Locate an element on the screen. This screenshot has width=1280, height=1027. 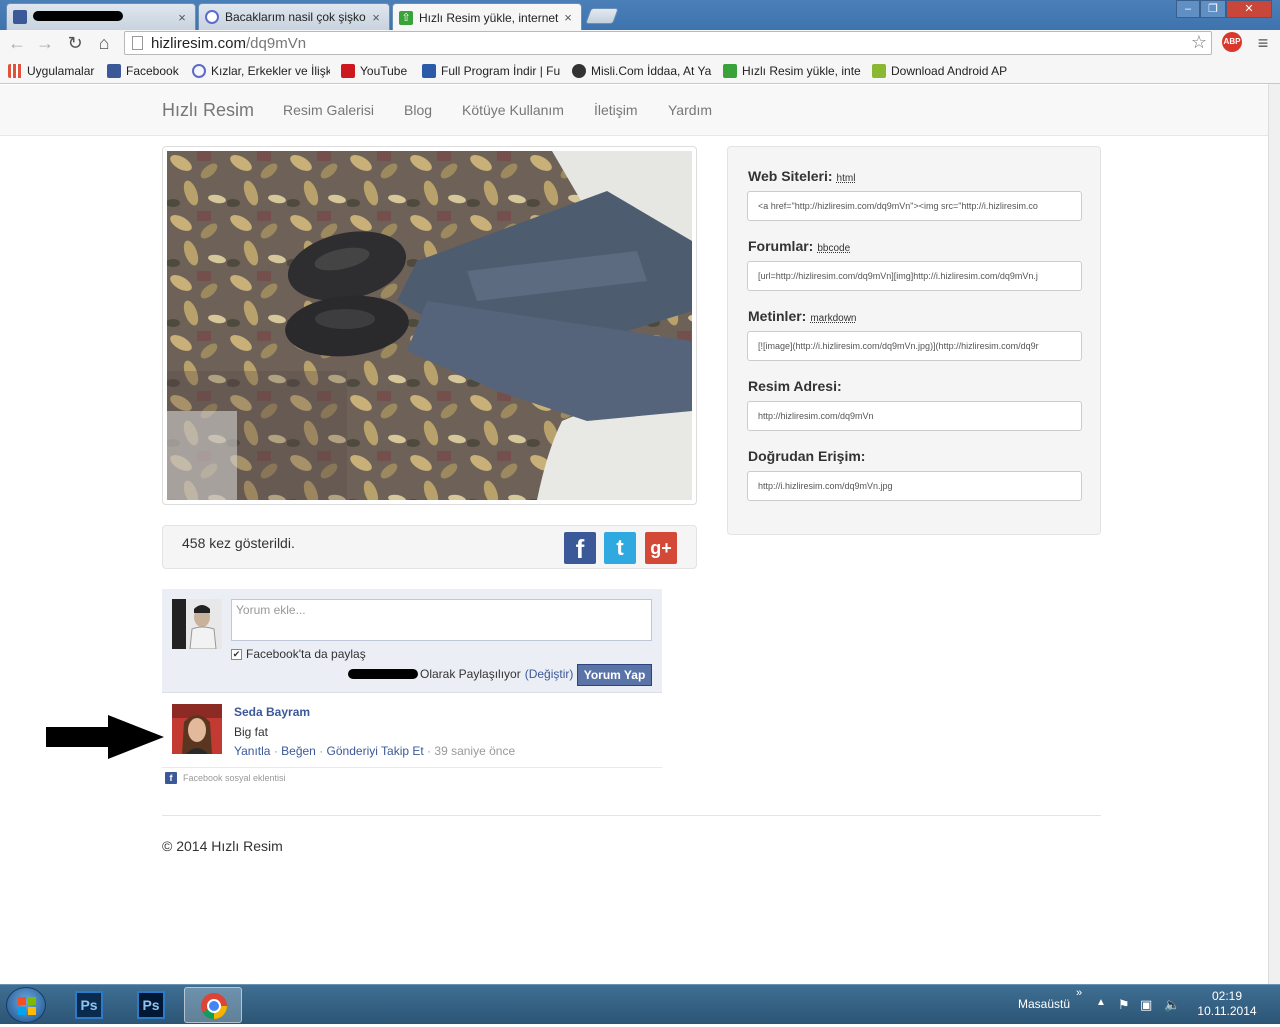
tab-hizliresim: ⇧ Hızlı Resim yükle, internet × is located at coordinates (487, 17).